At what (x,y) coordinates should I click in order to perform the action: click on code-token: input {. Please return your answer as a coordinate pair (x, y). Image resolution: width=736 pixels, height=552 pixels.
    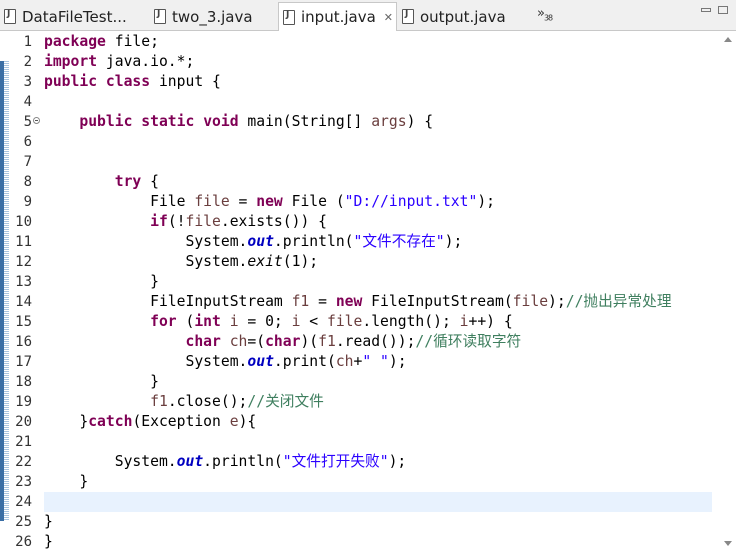
    Looking at the image, I should click on (185, 81).